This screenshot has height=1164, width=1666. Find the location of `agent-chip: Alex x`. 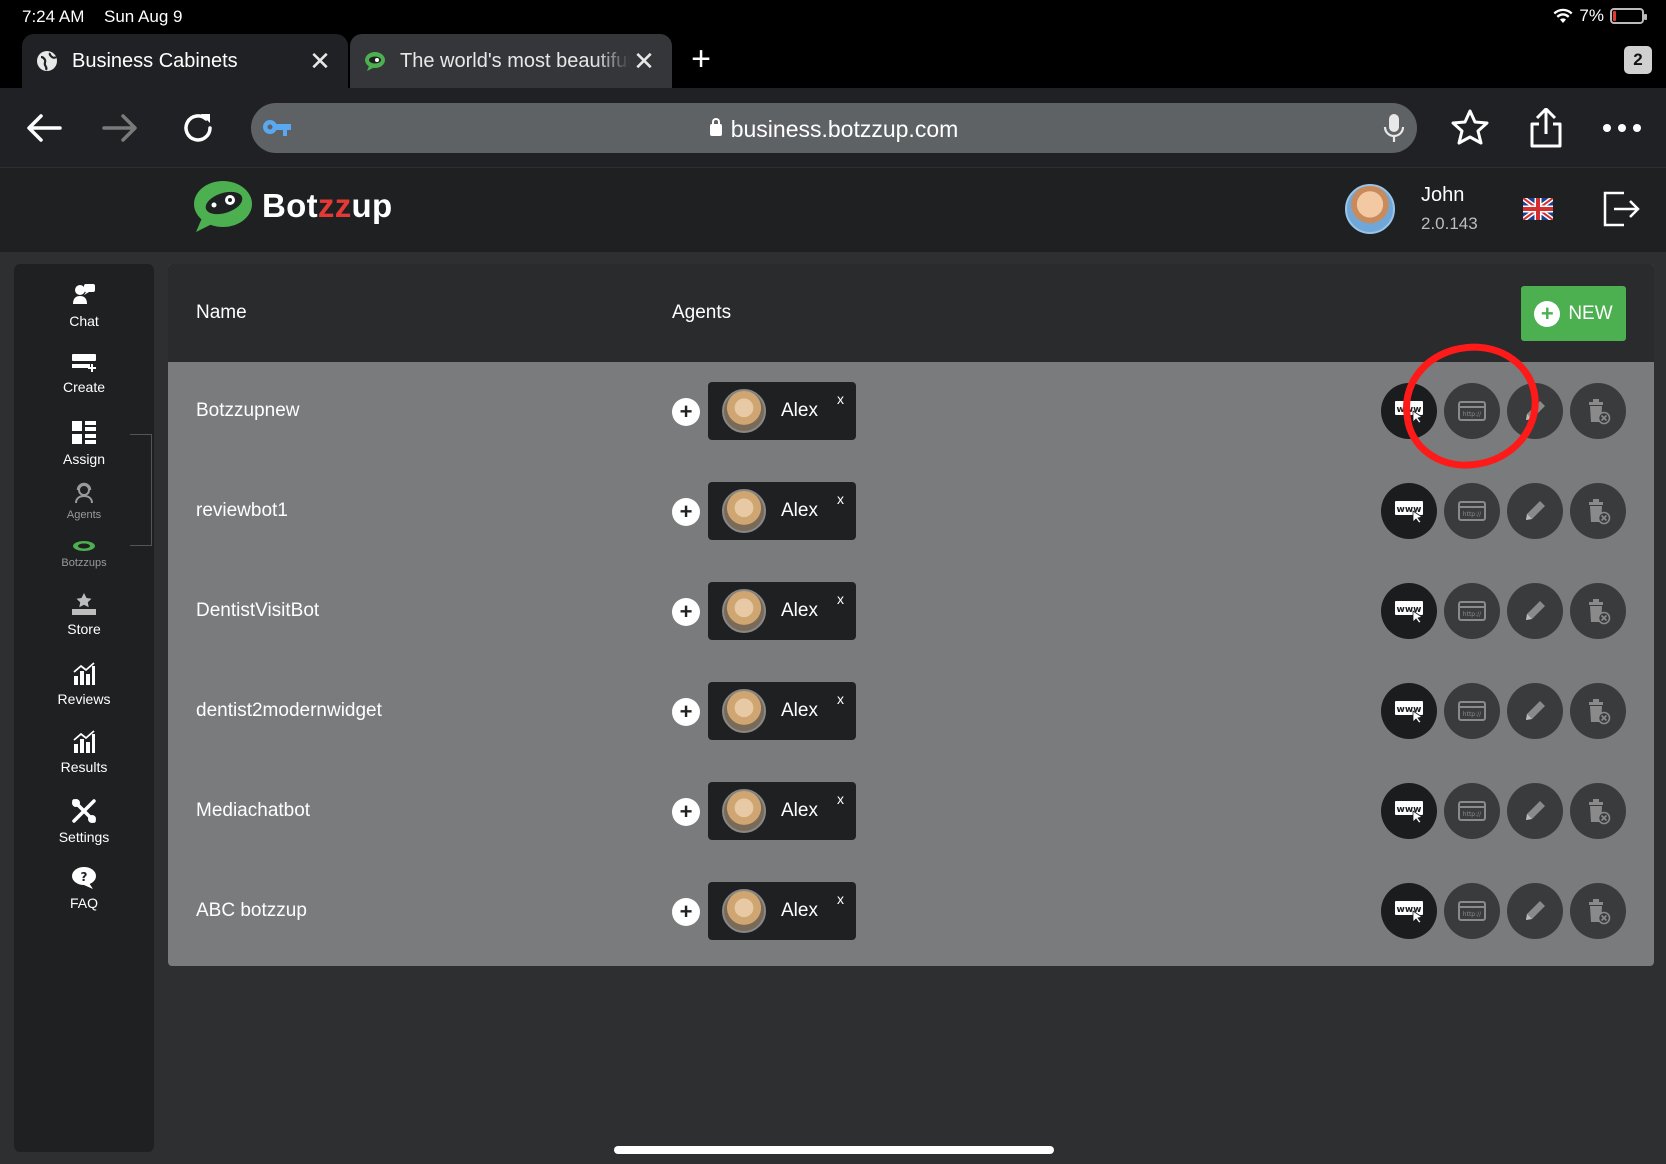

agent-chip: Alex x is located at coordinates (782, 511).